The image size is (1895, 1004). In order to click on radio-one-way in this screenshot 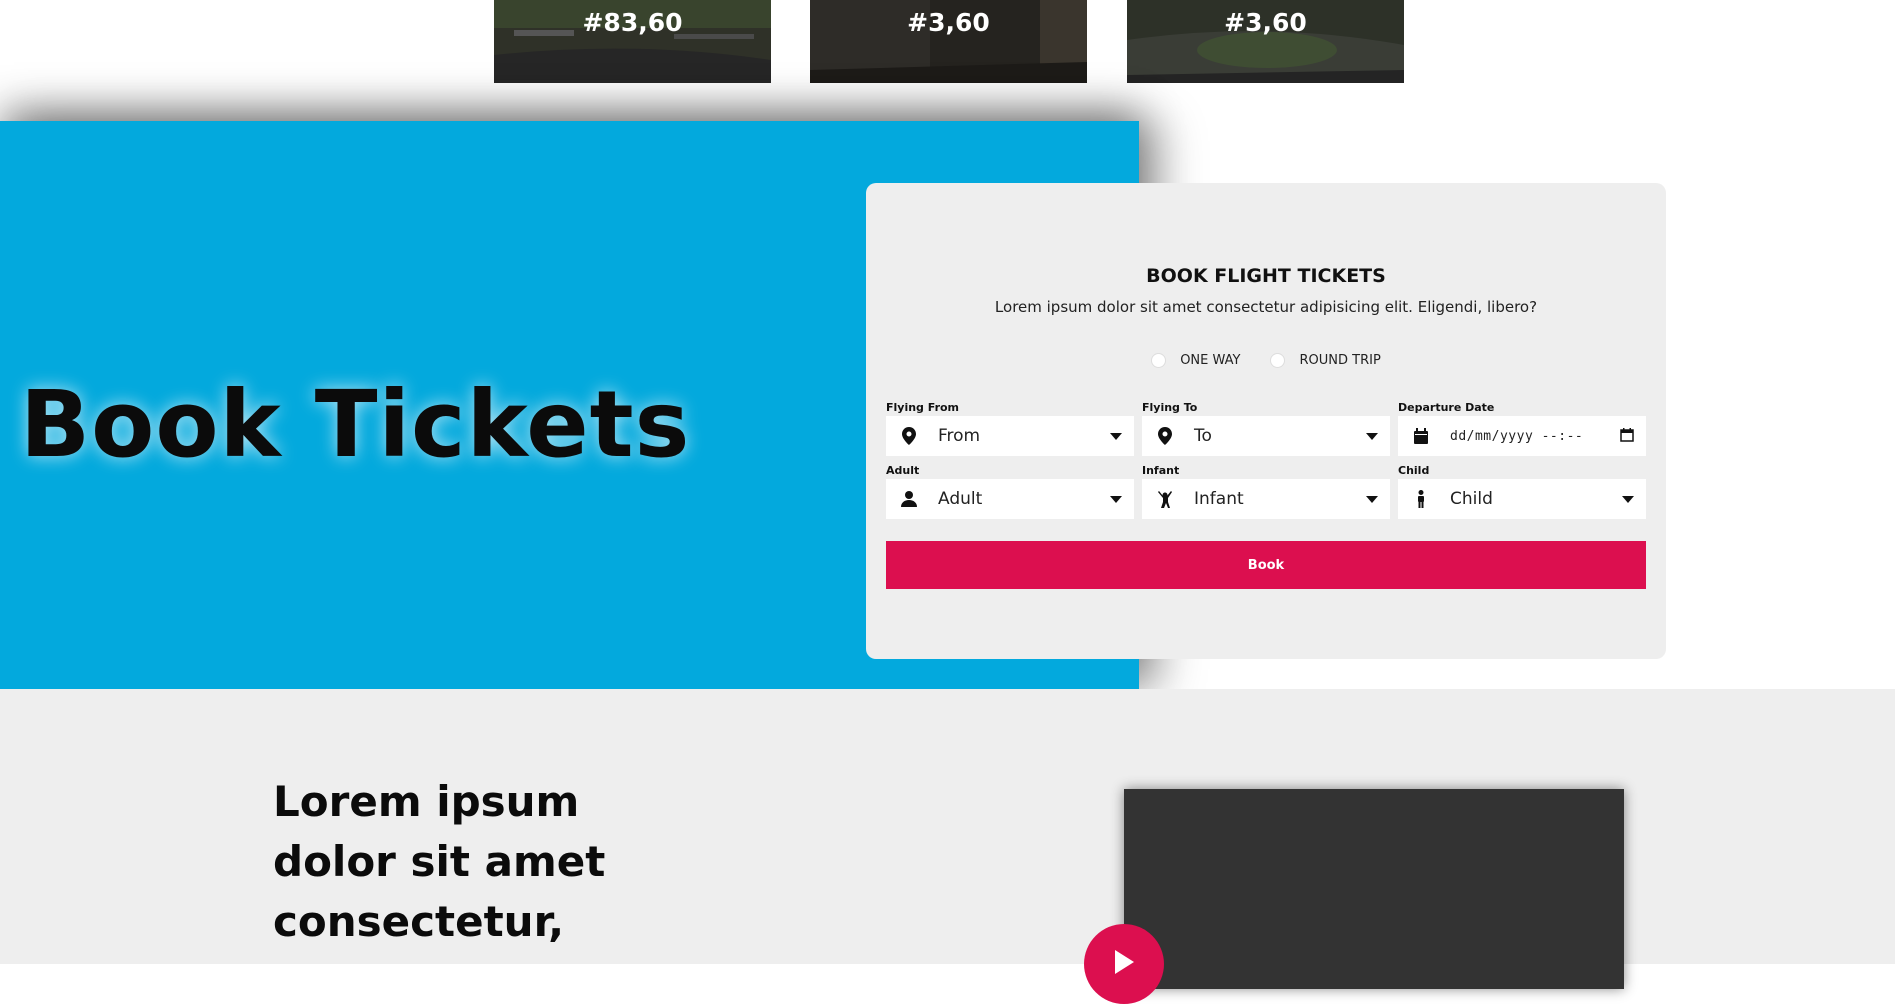, I will do `click(1159, 360)`.